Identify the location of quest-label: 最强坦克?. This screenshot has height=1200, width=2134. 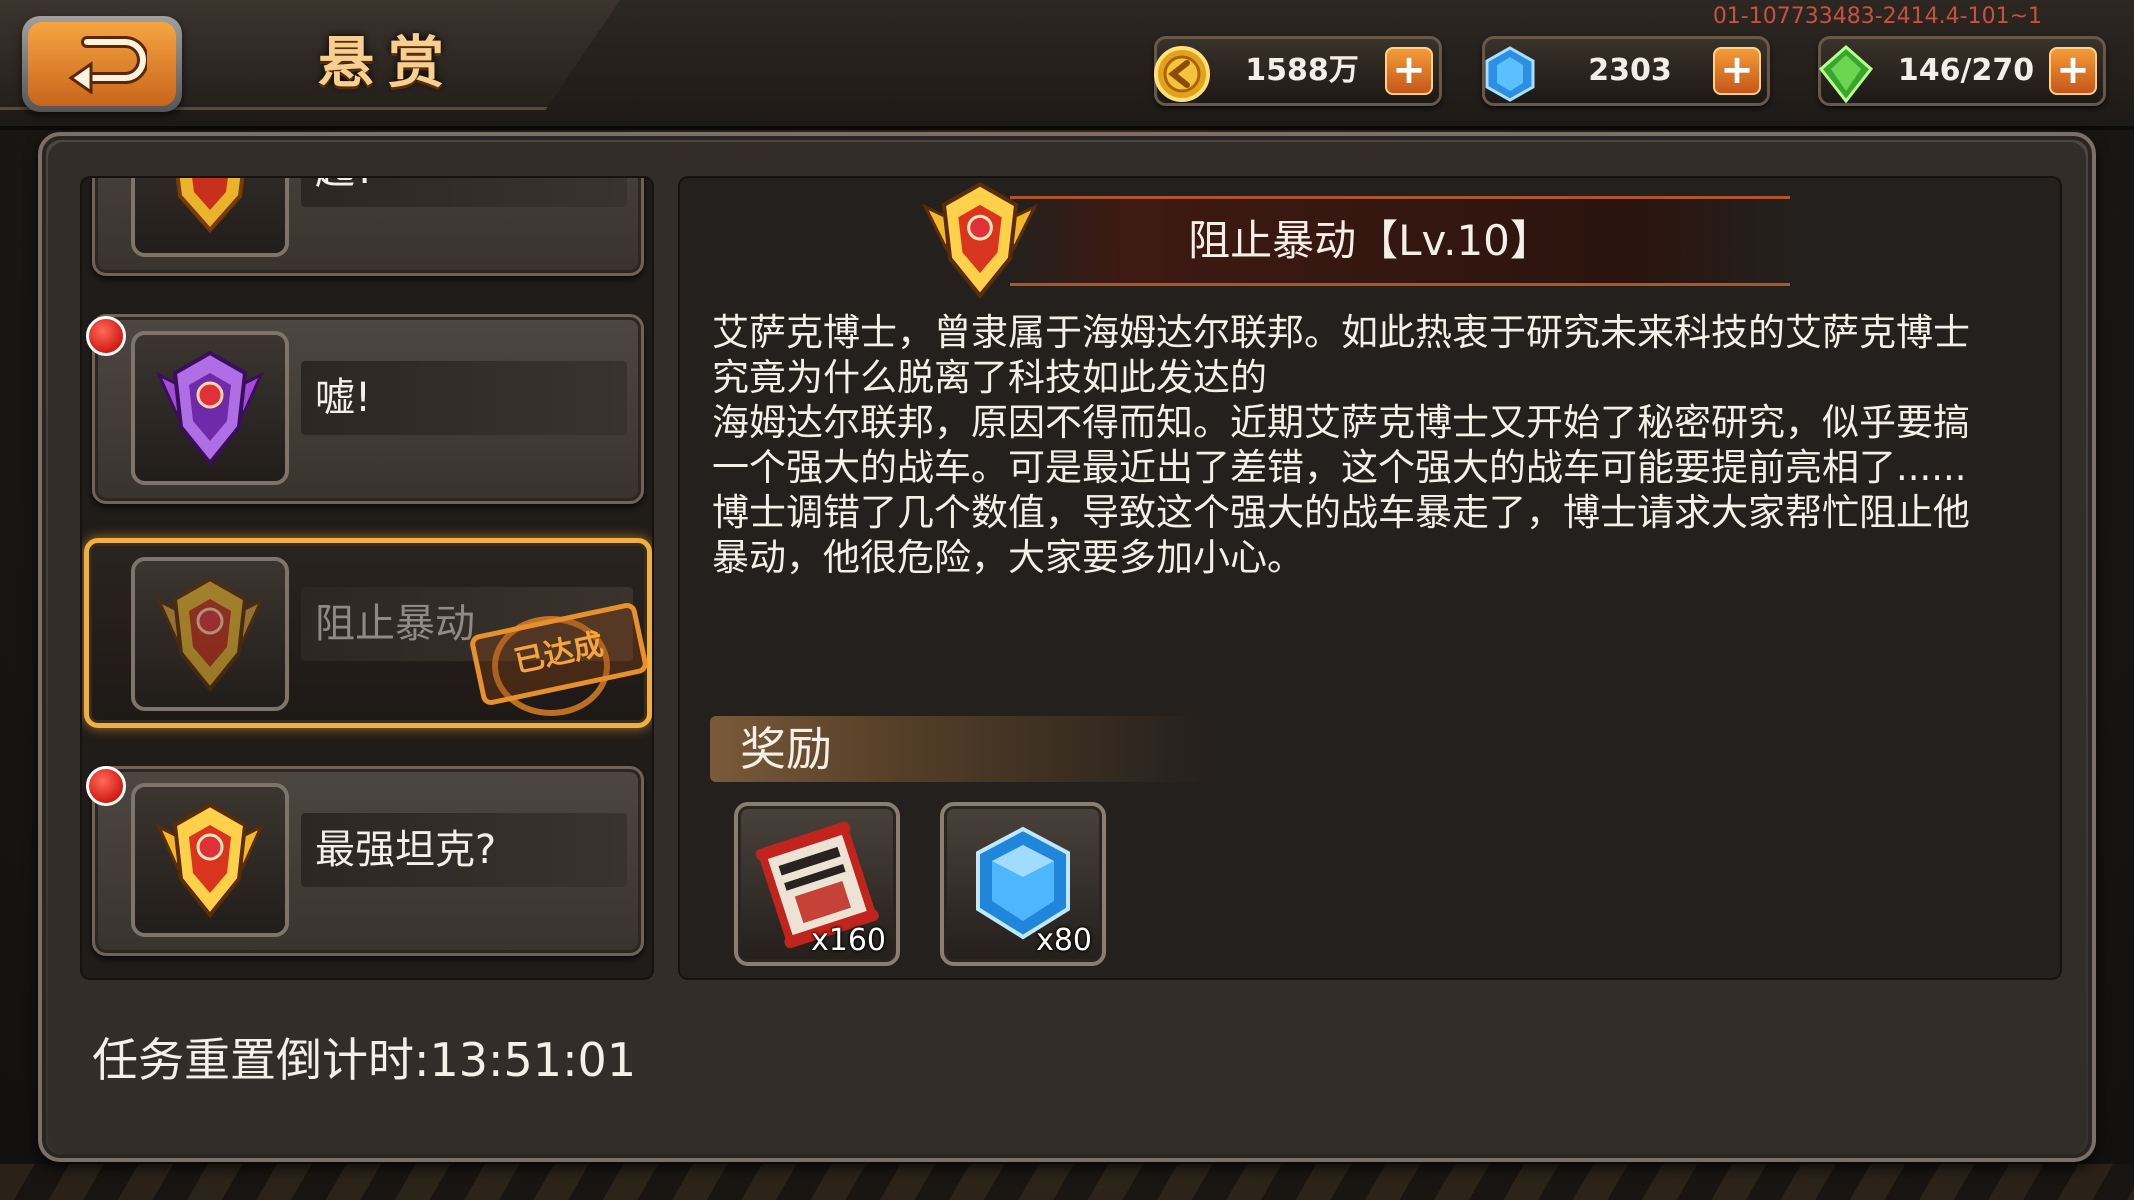
(406, 850).